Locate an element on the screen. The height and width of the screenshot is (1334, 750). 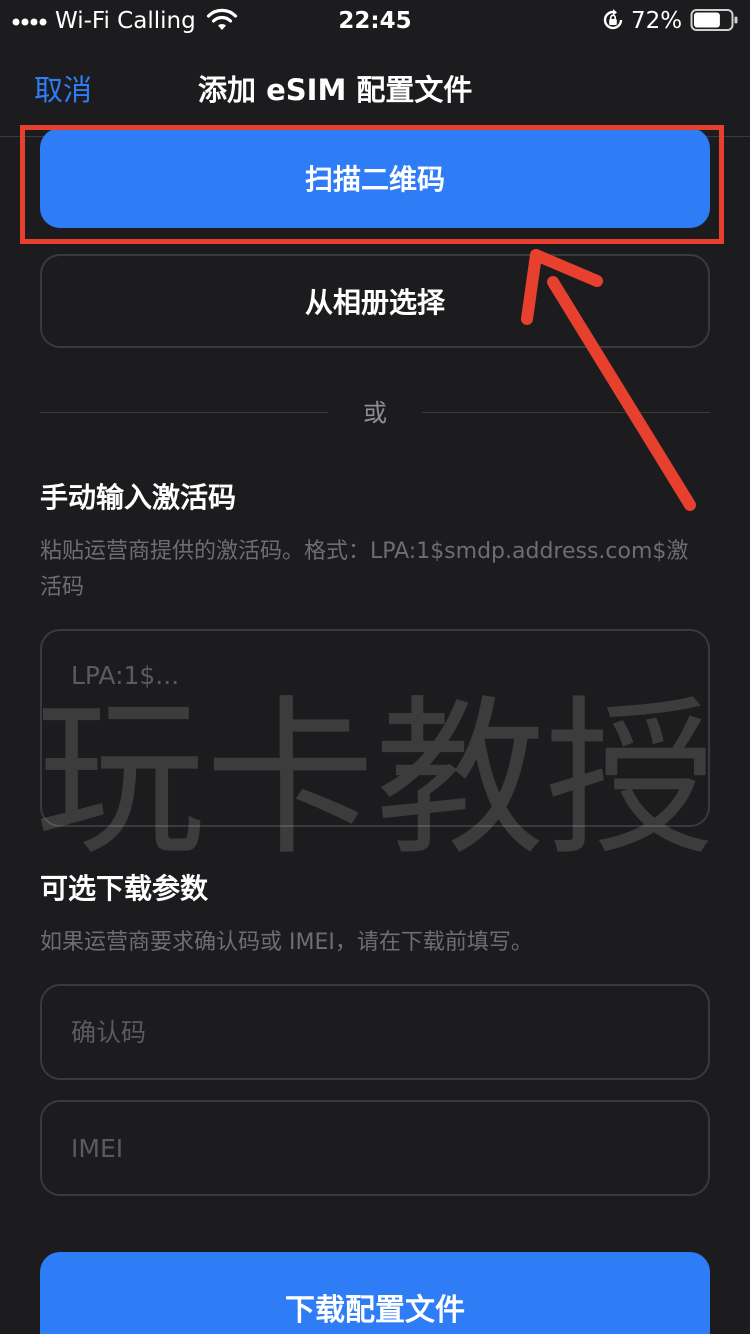
optional-params-help: 如果运营商要求确认码或 IMEI，请在下载前填写。 is located at coordinates (286, 942).